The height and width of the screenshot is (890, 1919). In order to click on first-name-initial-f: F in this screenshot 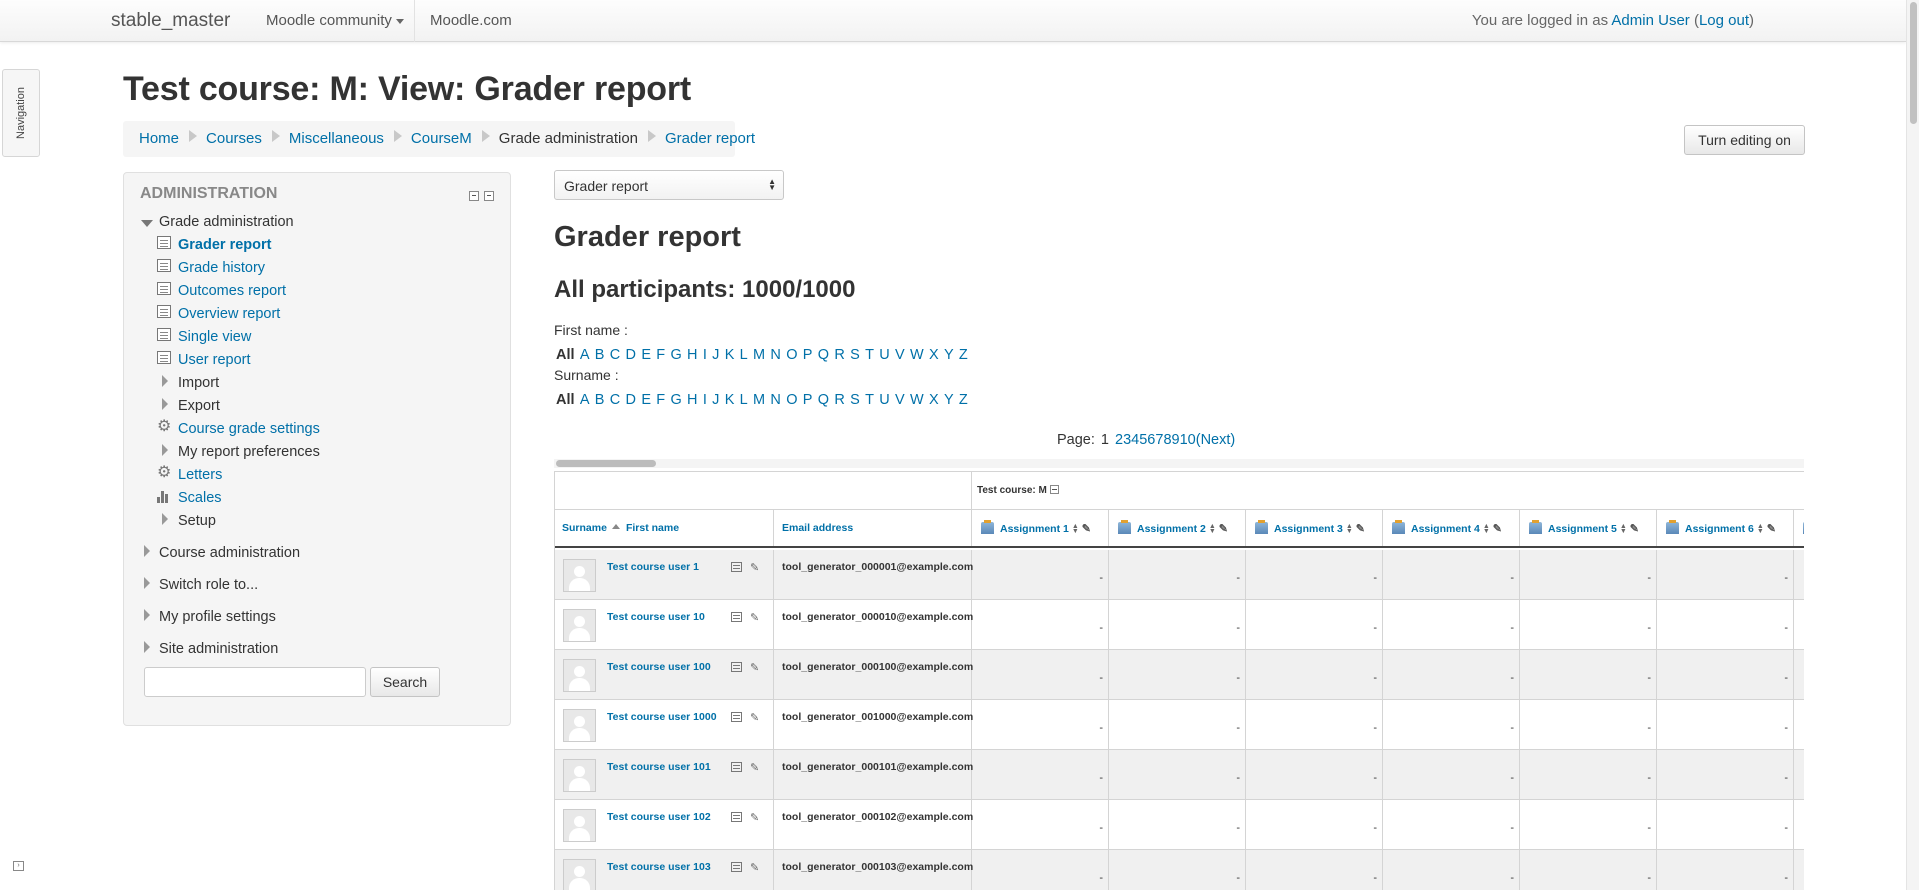, I will do `click(660, 355)`.